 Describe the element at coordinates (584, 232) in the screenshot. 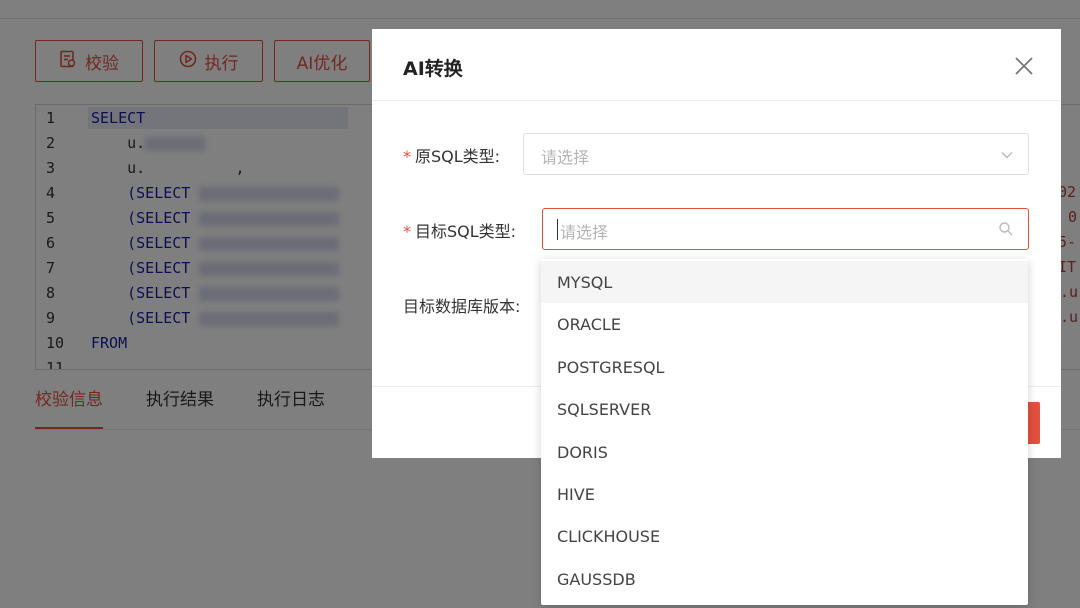

I see `target-type-placeholder: 请选择` at that location.